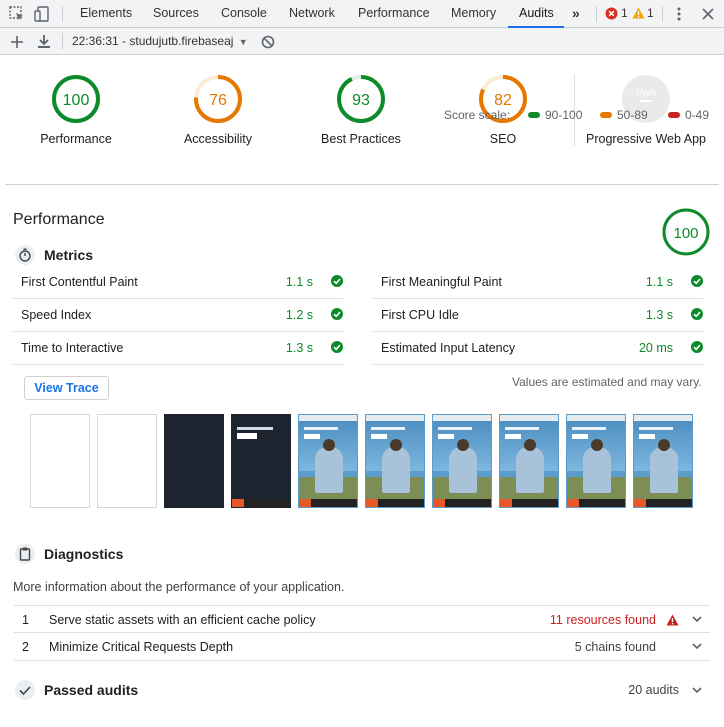 The height and width of the screenshot is (727, 724). Describe the element at coordinates (555, 115) in the screenshot. I see `scale-range-pass: 90-100` at that location.